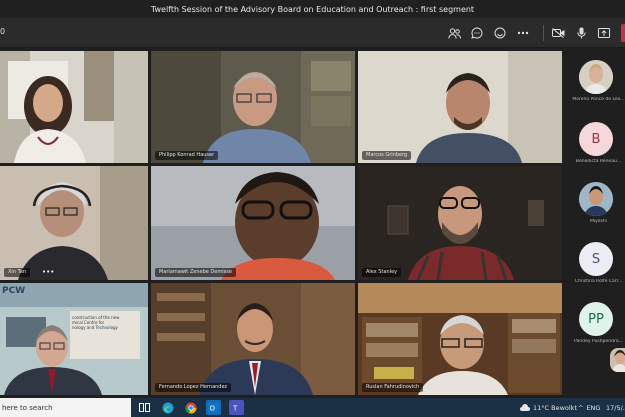 This screenshot has height=417, width=625. I want to click on weather-text: 11°C Bewolkt, so click(555, 407).